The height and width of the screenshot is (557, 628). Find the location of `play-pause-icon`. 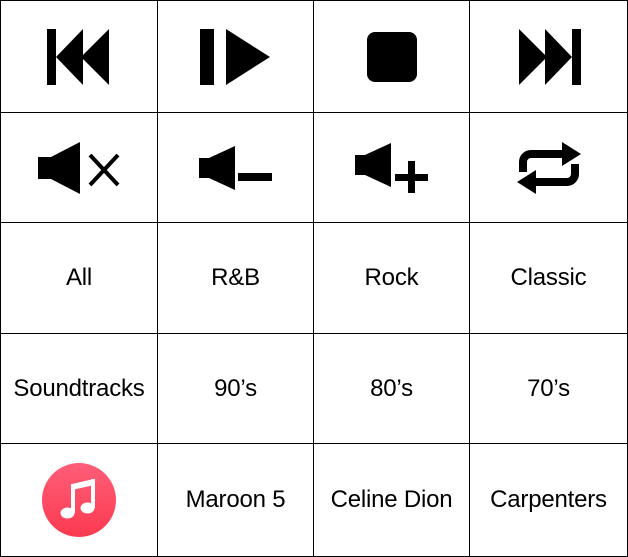

play-pause-icon is located at coordinates (234, 56).